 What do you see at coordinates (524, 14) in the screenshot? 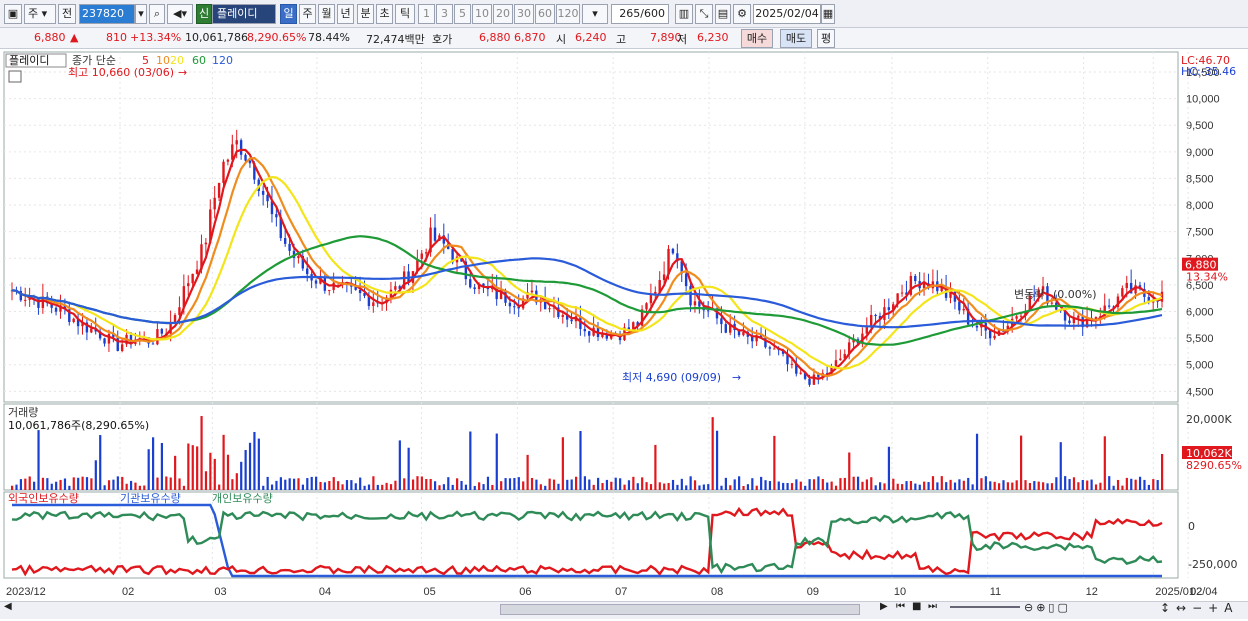
I see `minute-30: 30` at bounding box center [524, 14].